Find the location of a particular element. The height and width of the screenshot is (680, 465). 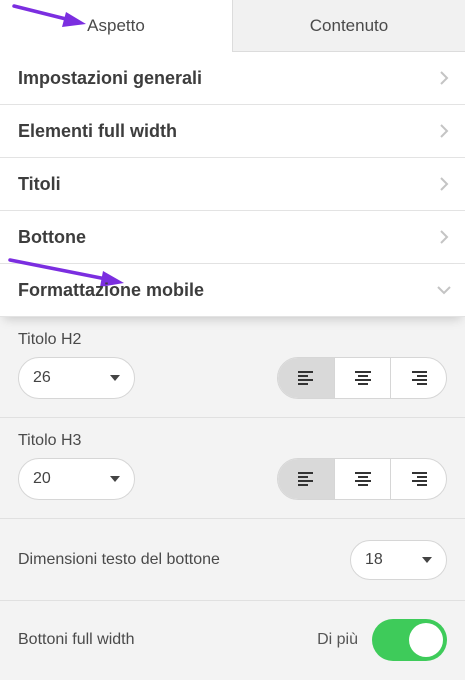

button-text-size-select: 18 is located at coordinates (398, 559).